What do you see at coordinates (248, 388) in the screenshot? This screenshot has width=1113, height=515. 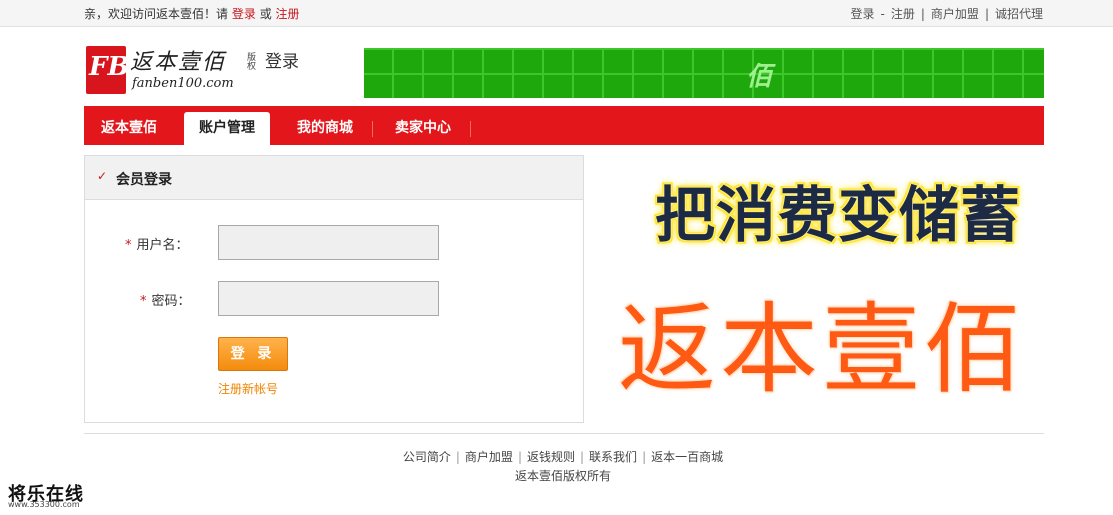 I see `register-new-account-link: 注册新帐号` at bounding box center [248, 388].